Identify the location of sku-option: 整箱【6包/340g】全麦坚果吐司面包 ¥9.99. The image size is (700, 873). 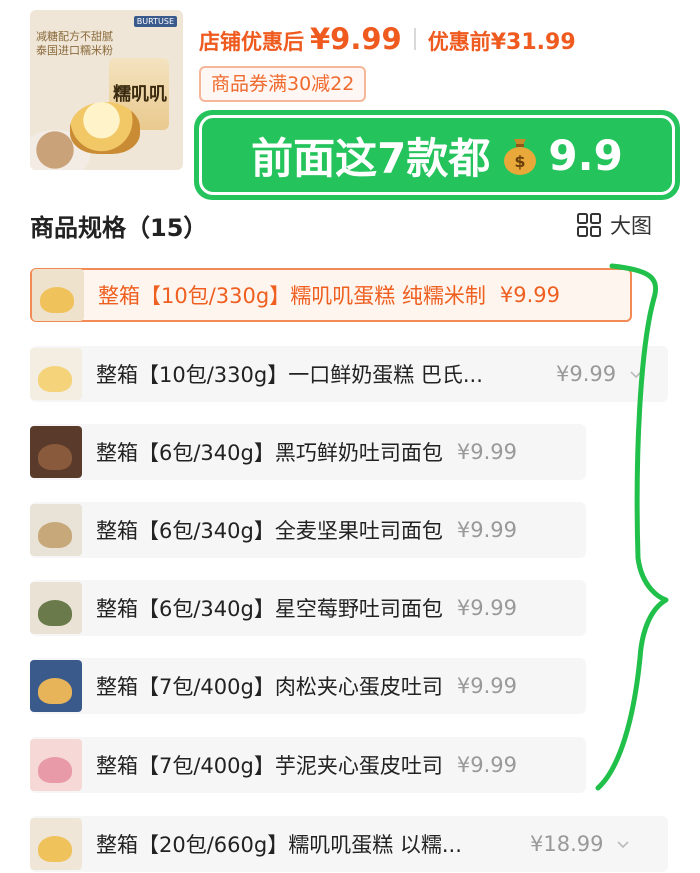
(308, 530).